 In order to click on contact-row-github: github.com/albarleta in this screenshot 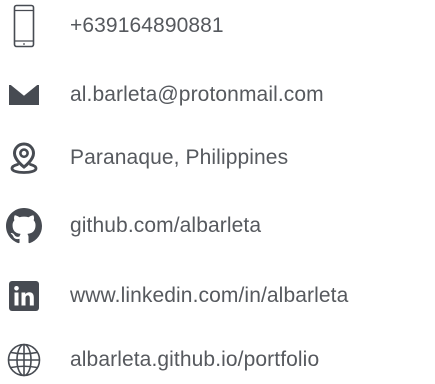, I will do `click(217, 226)`.